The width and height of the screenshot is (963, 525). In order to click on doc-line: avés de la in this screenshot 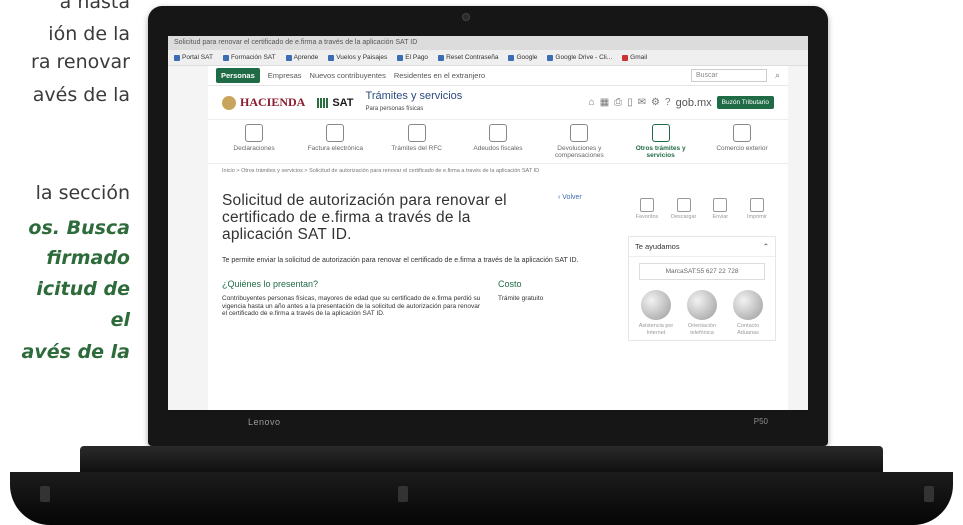, I will do `click(75, 352)`.